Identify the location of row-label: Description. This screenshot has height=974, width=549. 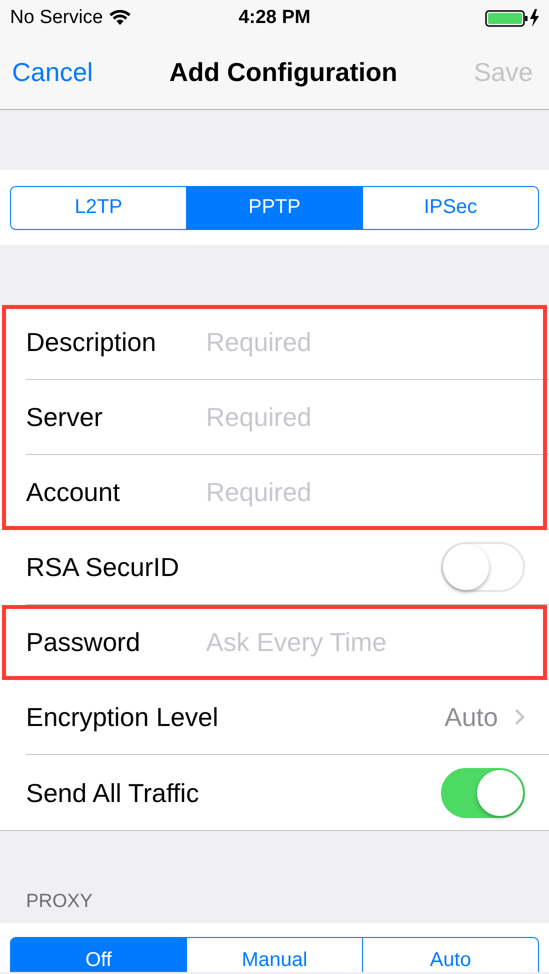
(92, 342).